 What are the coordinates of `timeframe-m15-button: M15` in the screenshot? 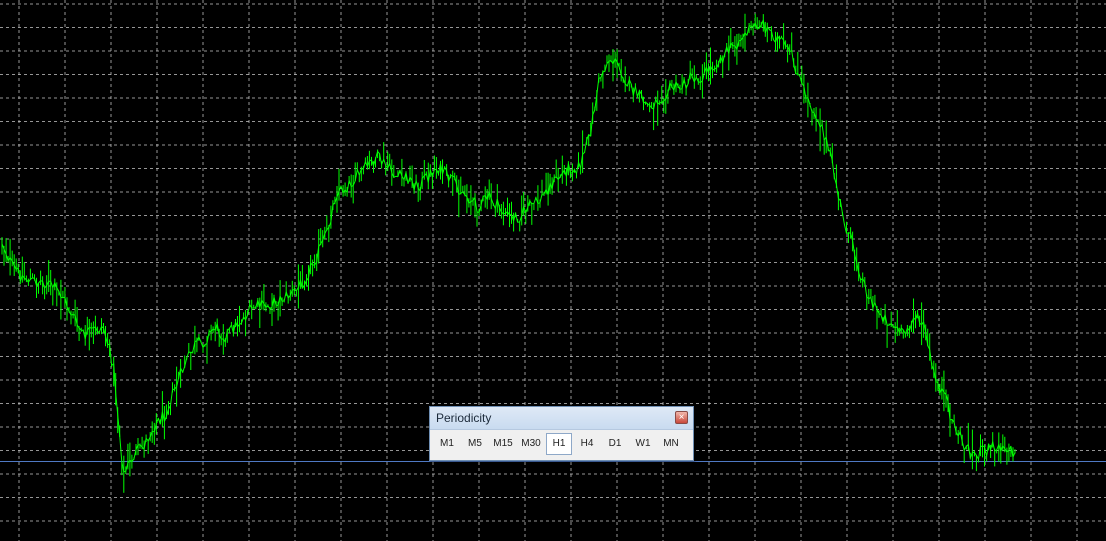 It's located at (503, 444).